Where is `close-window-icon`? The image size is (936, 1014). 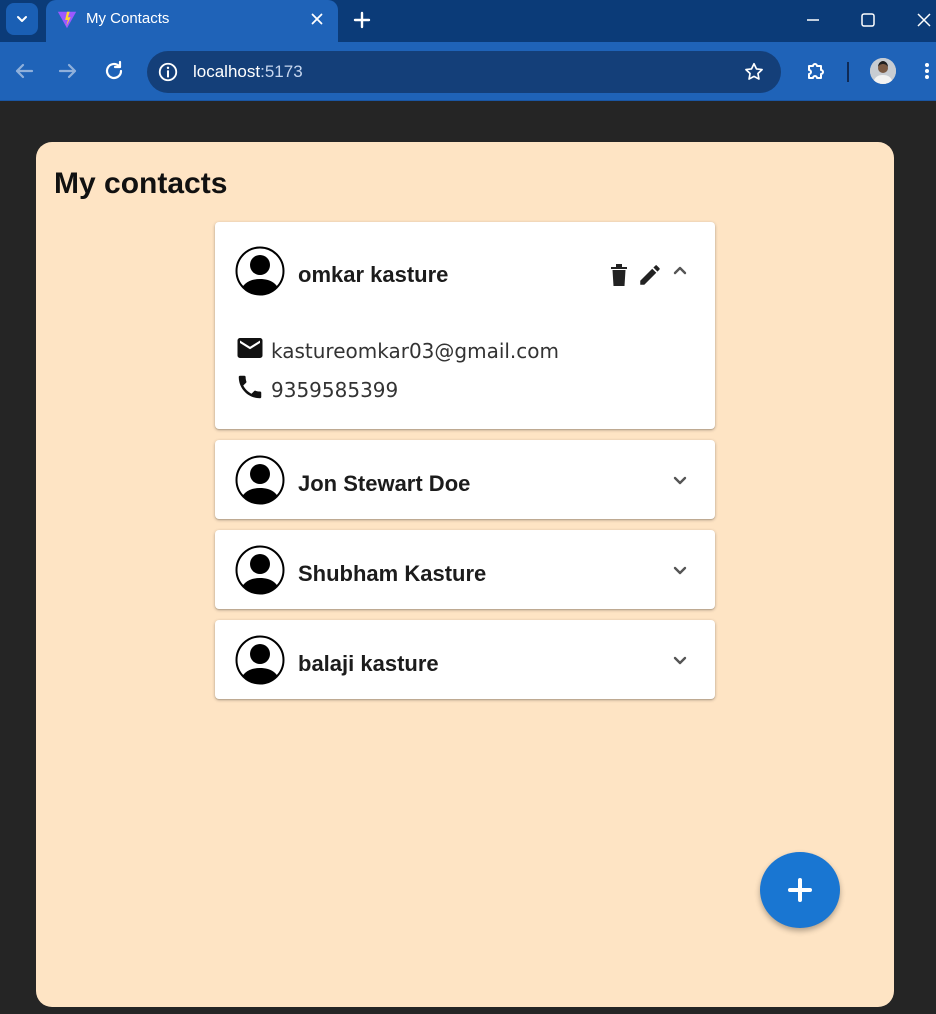
close-window-icon is located at coordinates (924, 20).